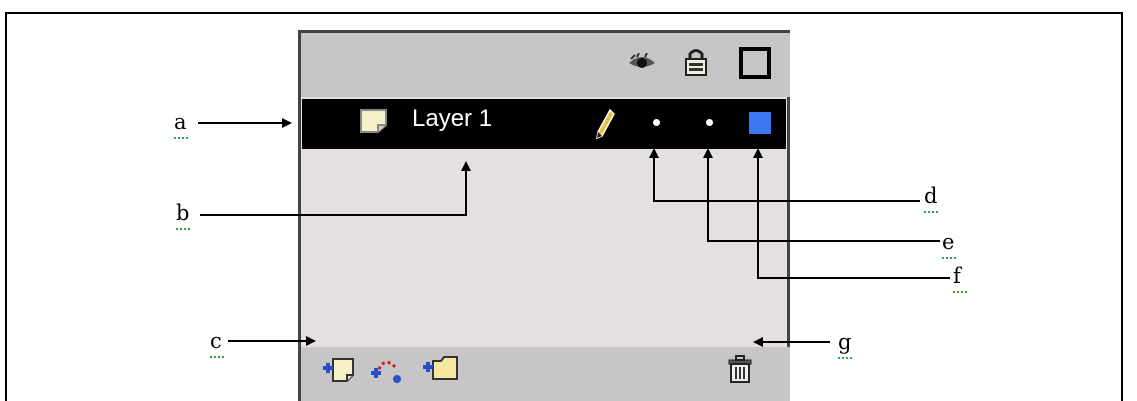  I want to click on arrow-e, so click(821, 195).